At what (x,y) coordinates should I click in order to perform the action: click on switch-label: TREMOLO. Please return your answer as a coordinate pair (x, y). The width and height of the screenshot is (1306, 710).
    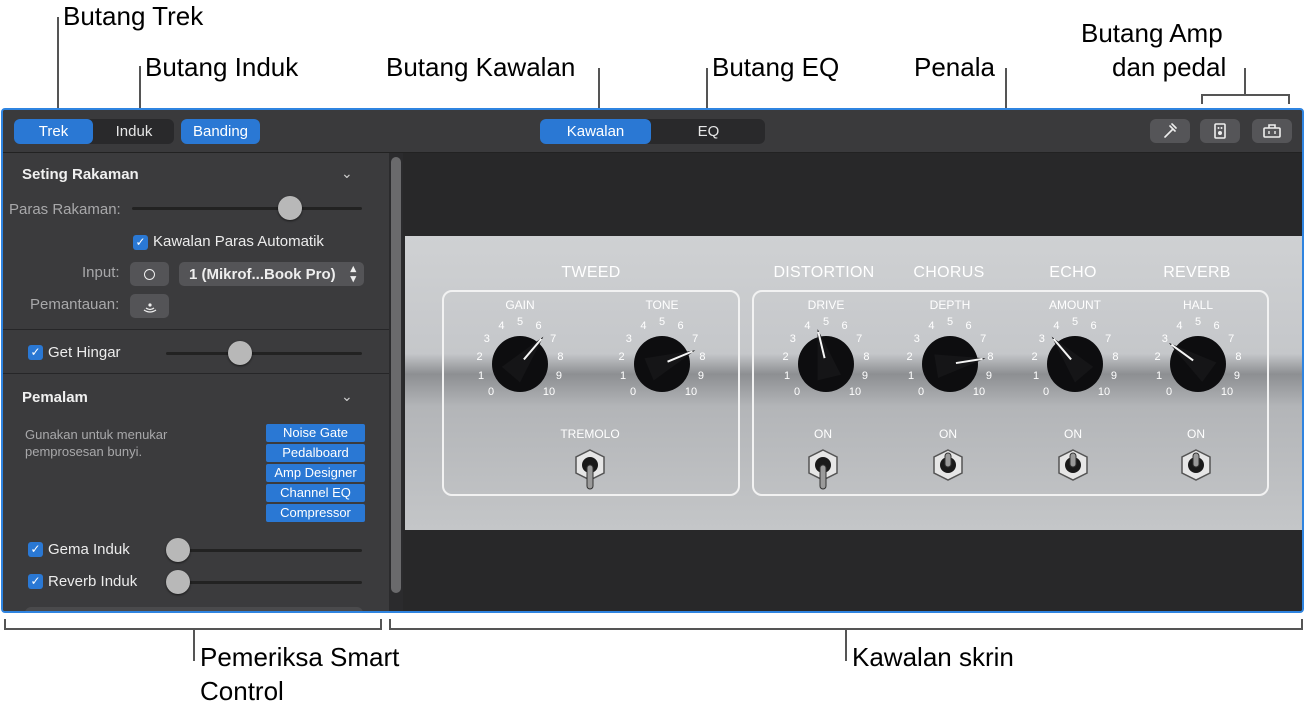
    Looking at the image, I should click on (590, 434).